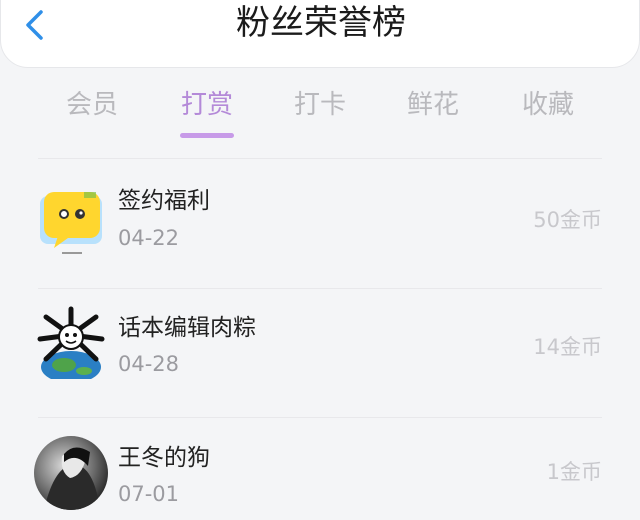  I want to click on tab-bar: 会员 打赏 打卡 鲜花 收藏, so click(320, 110).